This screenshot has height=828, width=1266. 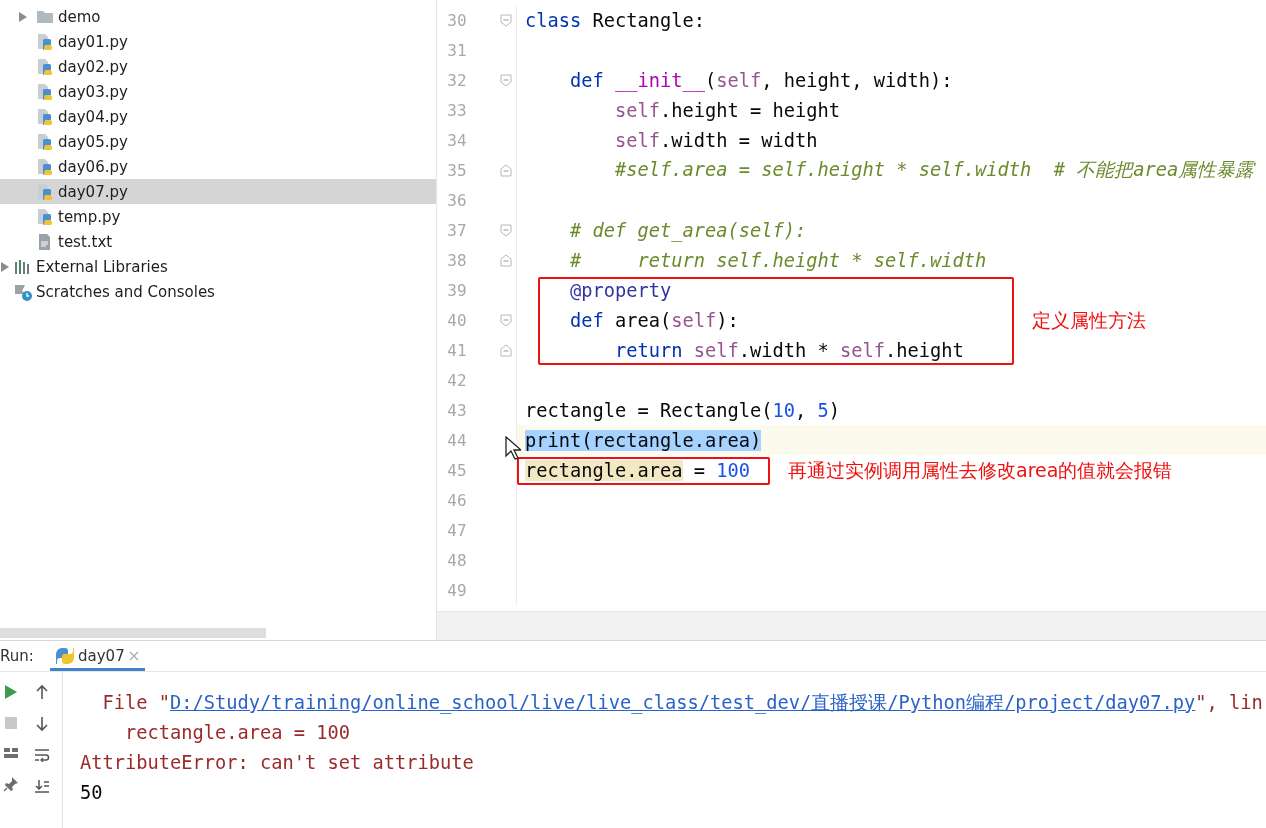 I want to click on run-tab: day07, so click(x=97, y=656).